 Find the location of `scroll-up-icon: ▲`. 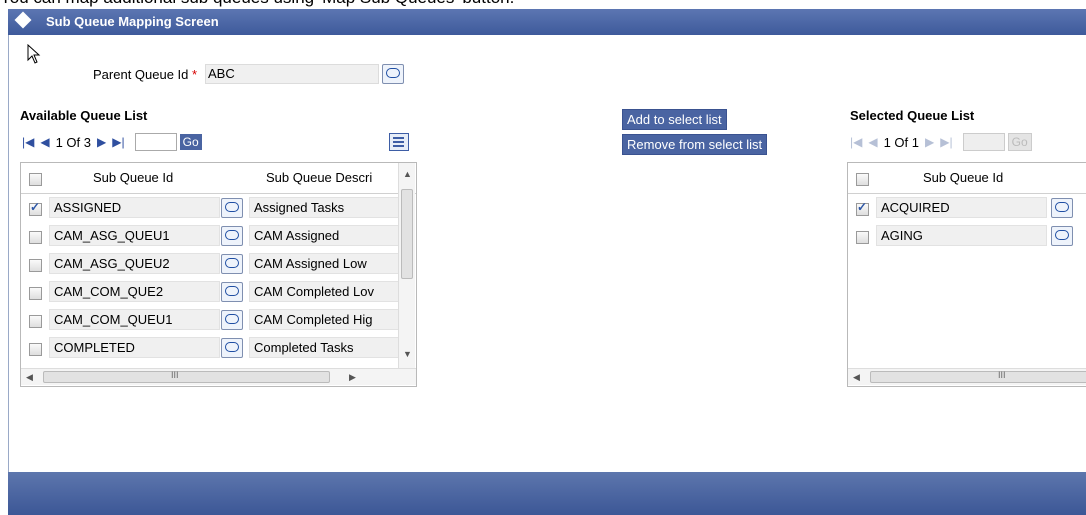

scroll-up-icon: ▲ is located at coordinates (407, 174).